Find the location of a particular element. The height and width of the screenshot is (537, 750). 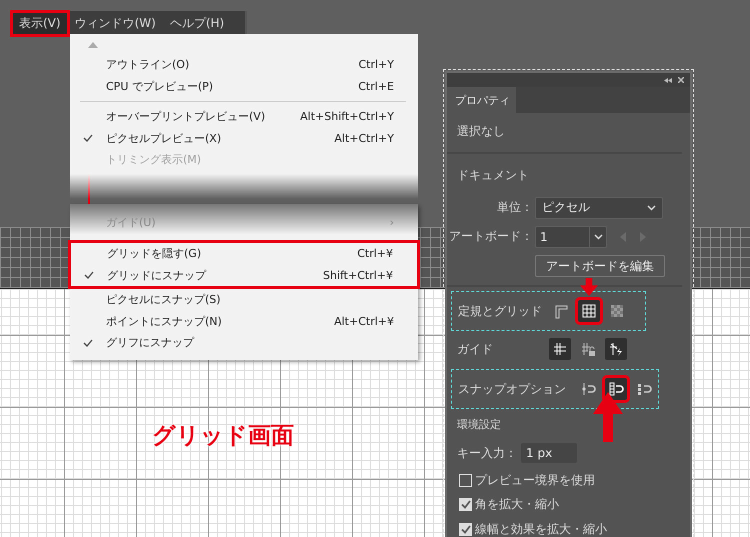

field-label: キー入力： is located at coordinates (486, 453).